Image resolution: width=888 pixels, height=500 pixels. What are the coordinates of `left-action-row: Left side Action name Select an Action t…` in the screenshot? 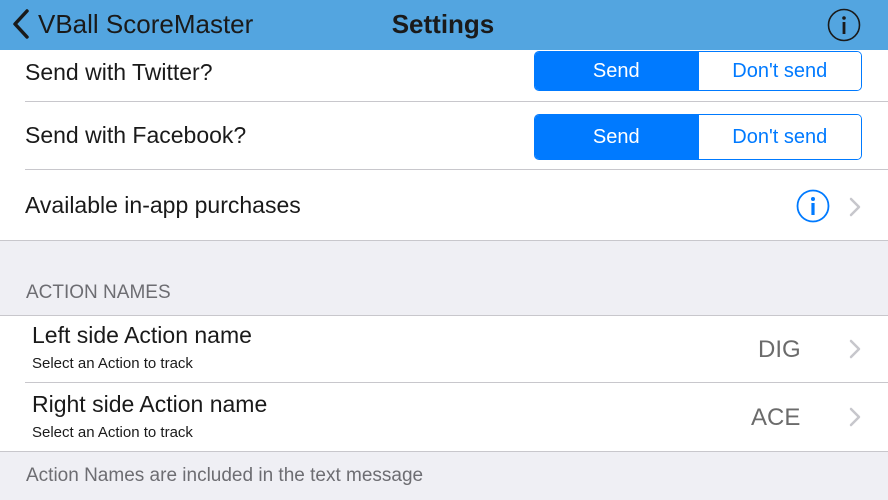 It's located at (444, 349).